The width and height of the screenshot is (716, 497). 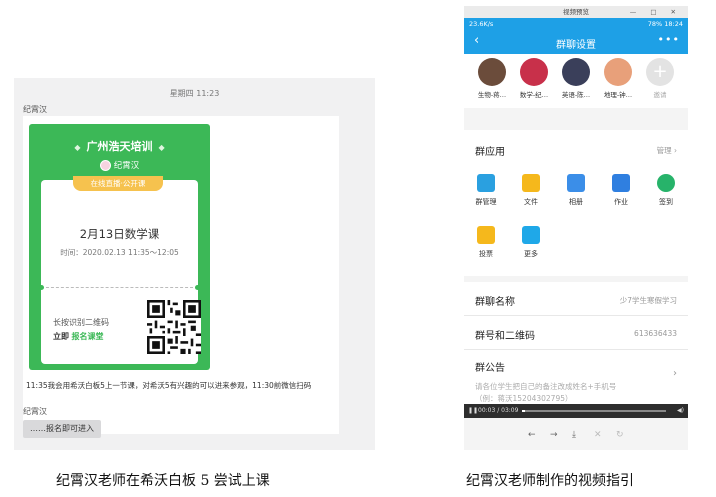 I want to click on invite-member-button: + 邀请, so click(x=660, y=78).